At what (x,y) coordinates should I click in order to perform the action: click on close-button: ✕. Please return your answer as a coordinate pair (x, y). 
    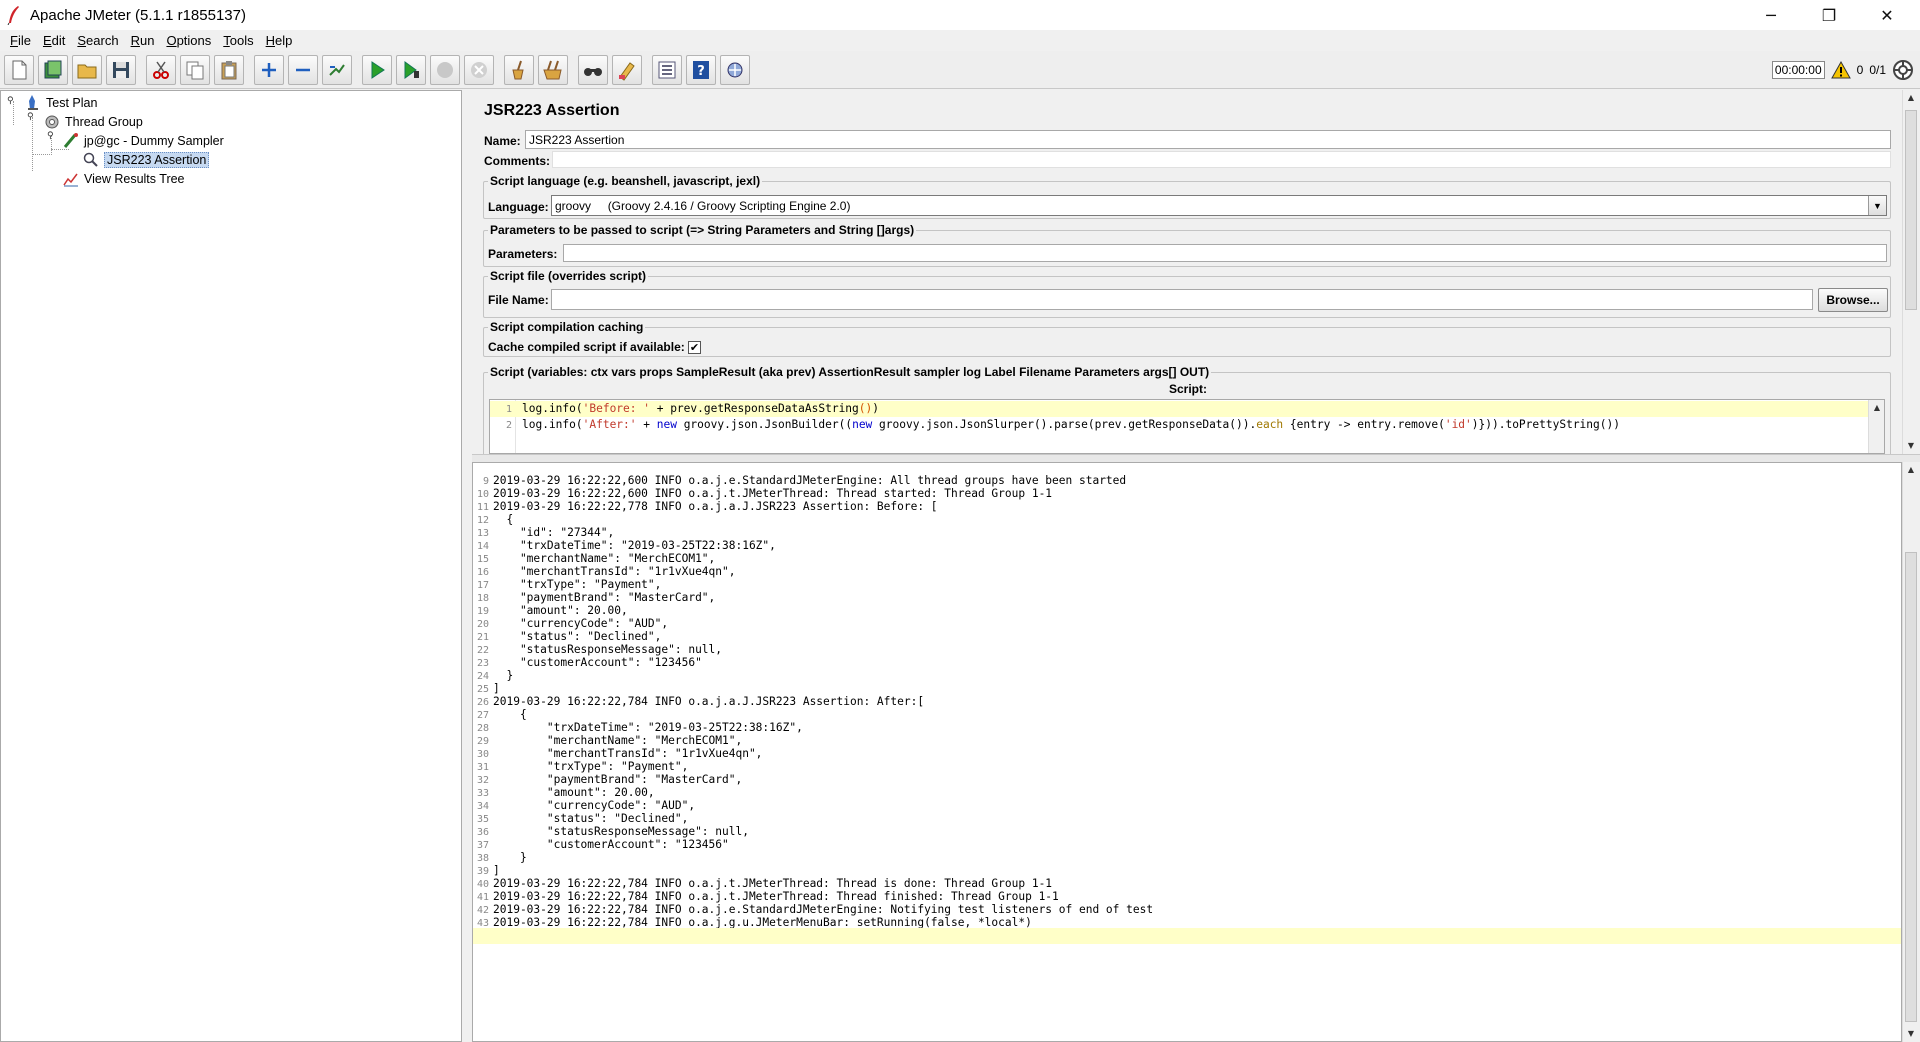
    Looking at the image, I should click on (1887, 15).